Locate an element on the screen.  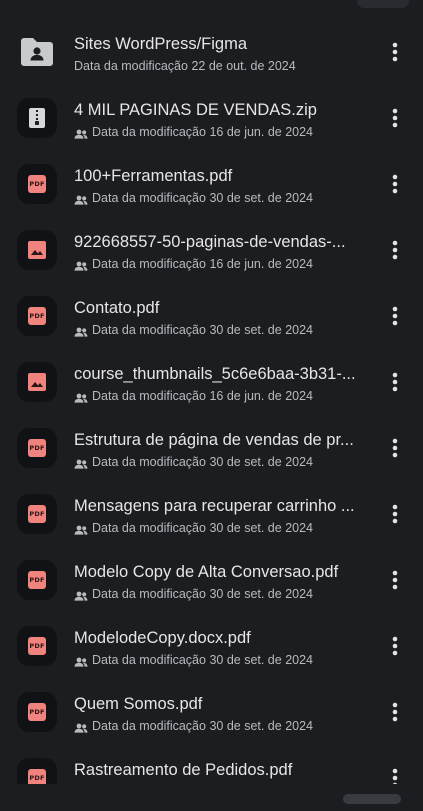
file-name: Sites WordPress/Figma is located at coordinates (160, 44).